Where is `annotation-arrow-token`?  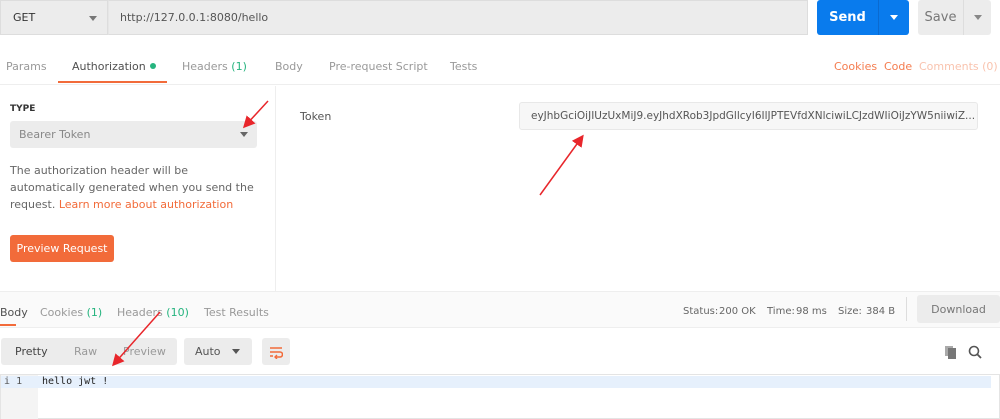
annotation-arrow-token is located at coordinates (561, 165).